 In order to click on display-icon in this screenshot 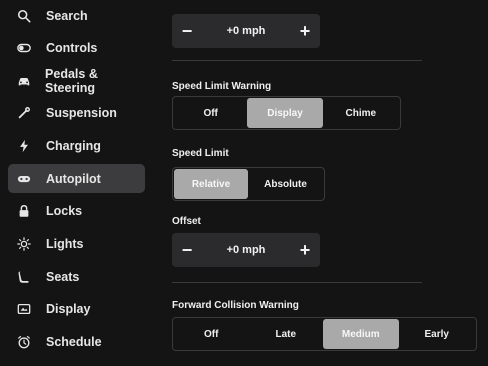, I will do `click(24, 309)`.